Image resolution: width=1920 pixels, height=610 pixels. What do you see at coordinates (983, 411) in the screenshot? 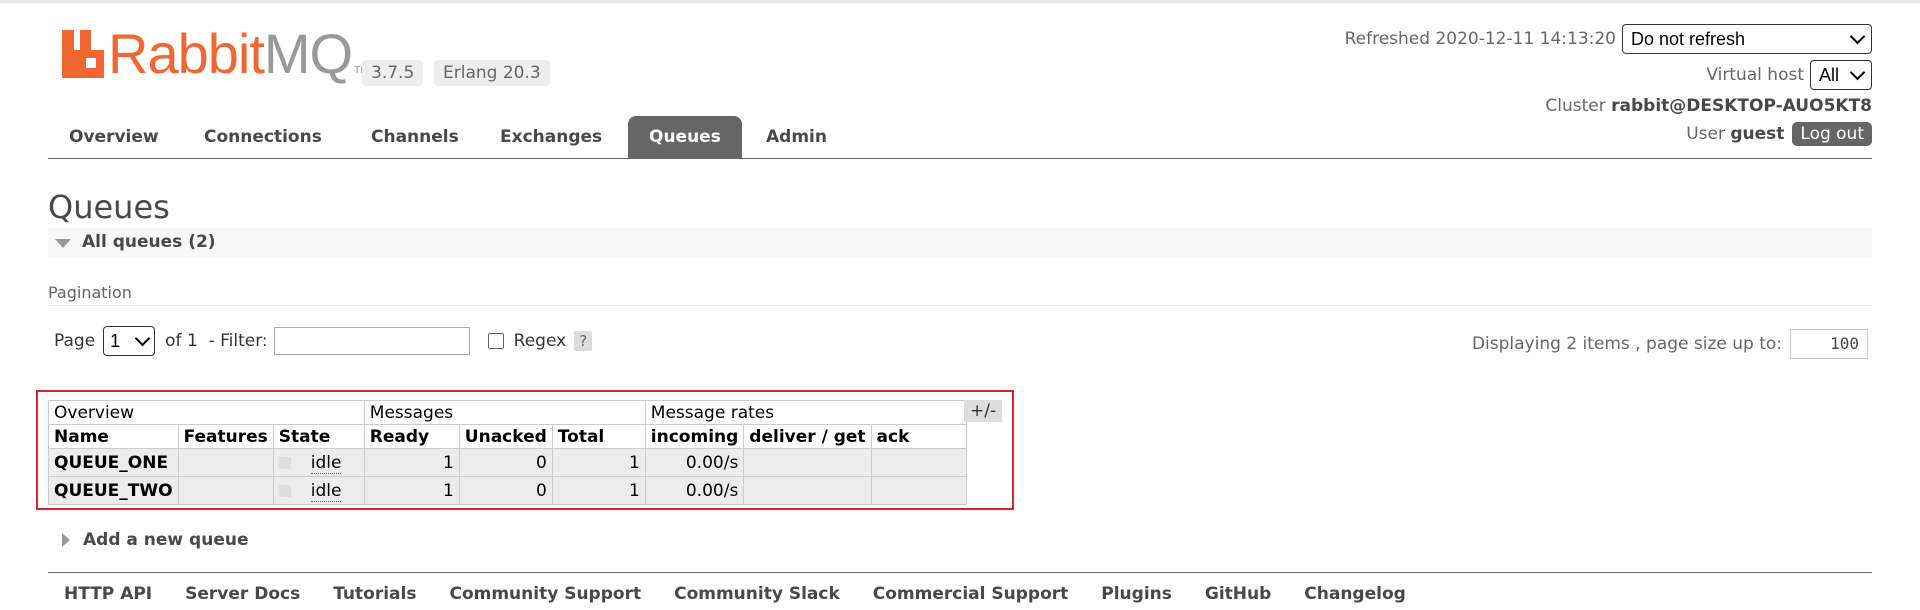
I see `column-toggle-button: +/-` at bounding box center [983, 411].